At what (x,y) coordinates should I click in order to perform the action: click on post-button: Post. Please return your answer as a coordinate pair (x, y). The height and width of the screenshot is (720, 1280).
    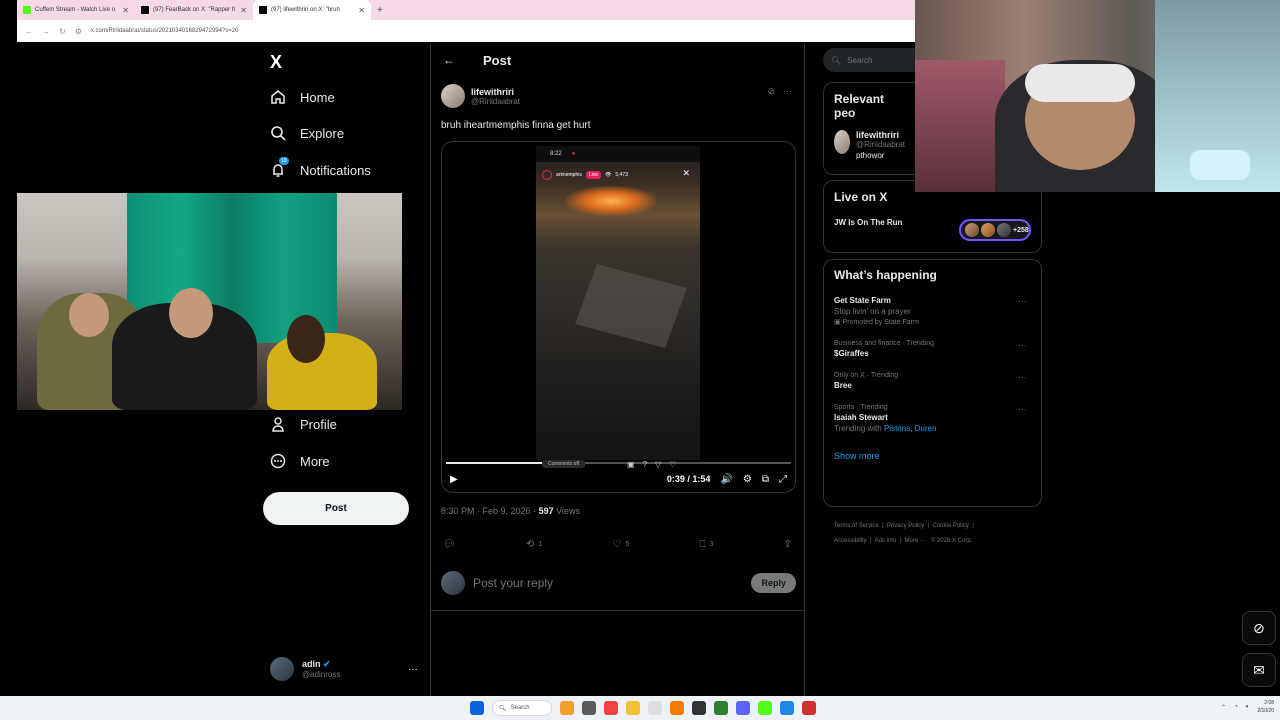
    Looking at the image, I should click on (336, 508).